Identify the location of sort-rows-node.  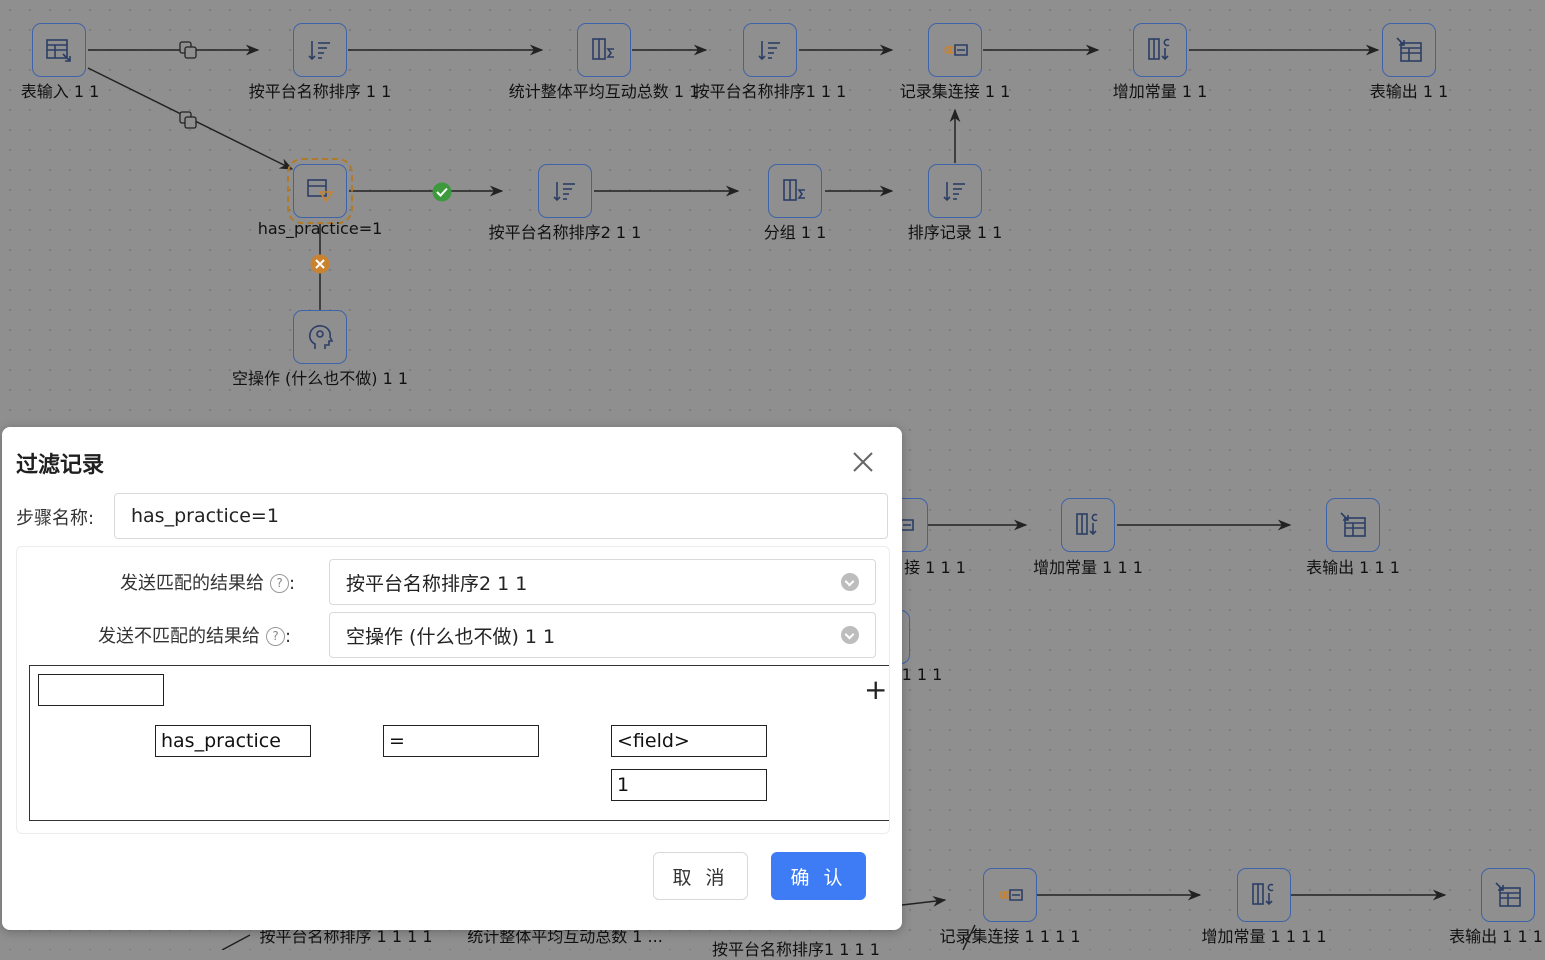
(955, 191).